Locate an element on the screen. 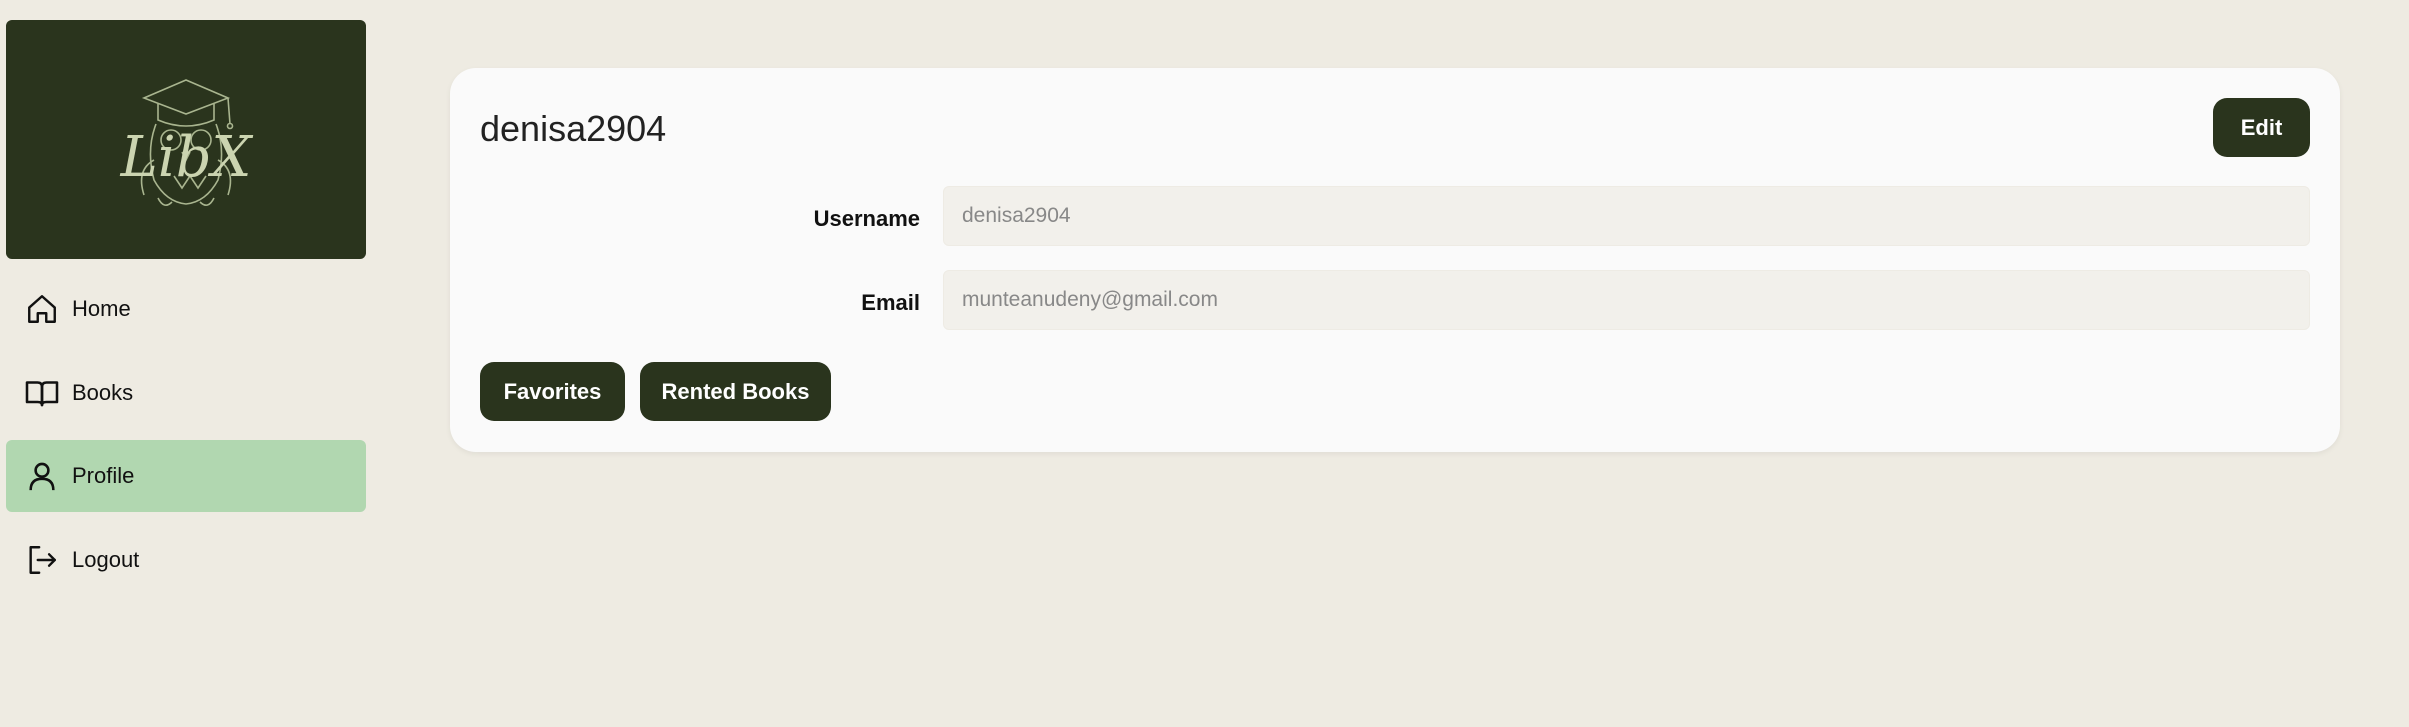 This screenshot has height=727, width=2409. sidebar-item-logout: Logout is located at coordinates (186, 560).